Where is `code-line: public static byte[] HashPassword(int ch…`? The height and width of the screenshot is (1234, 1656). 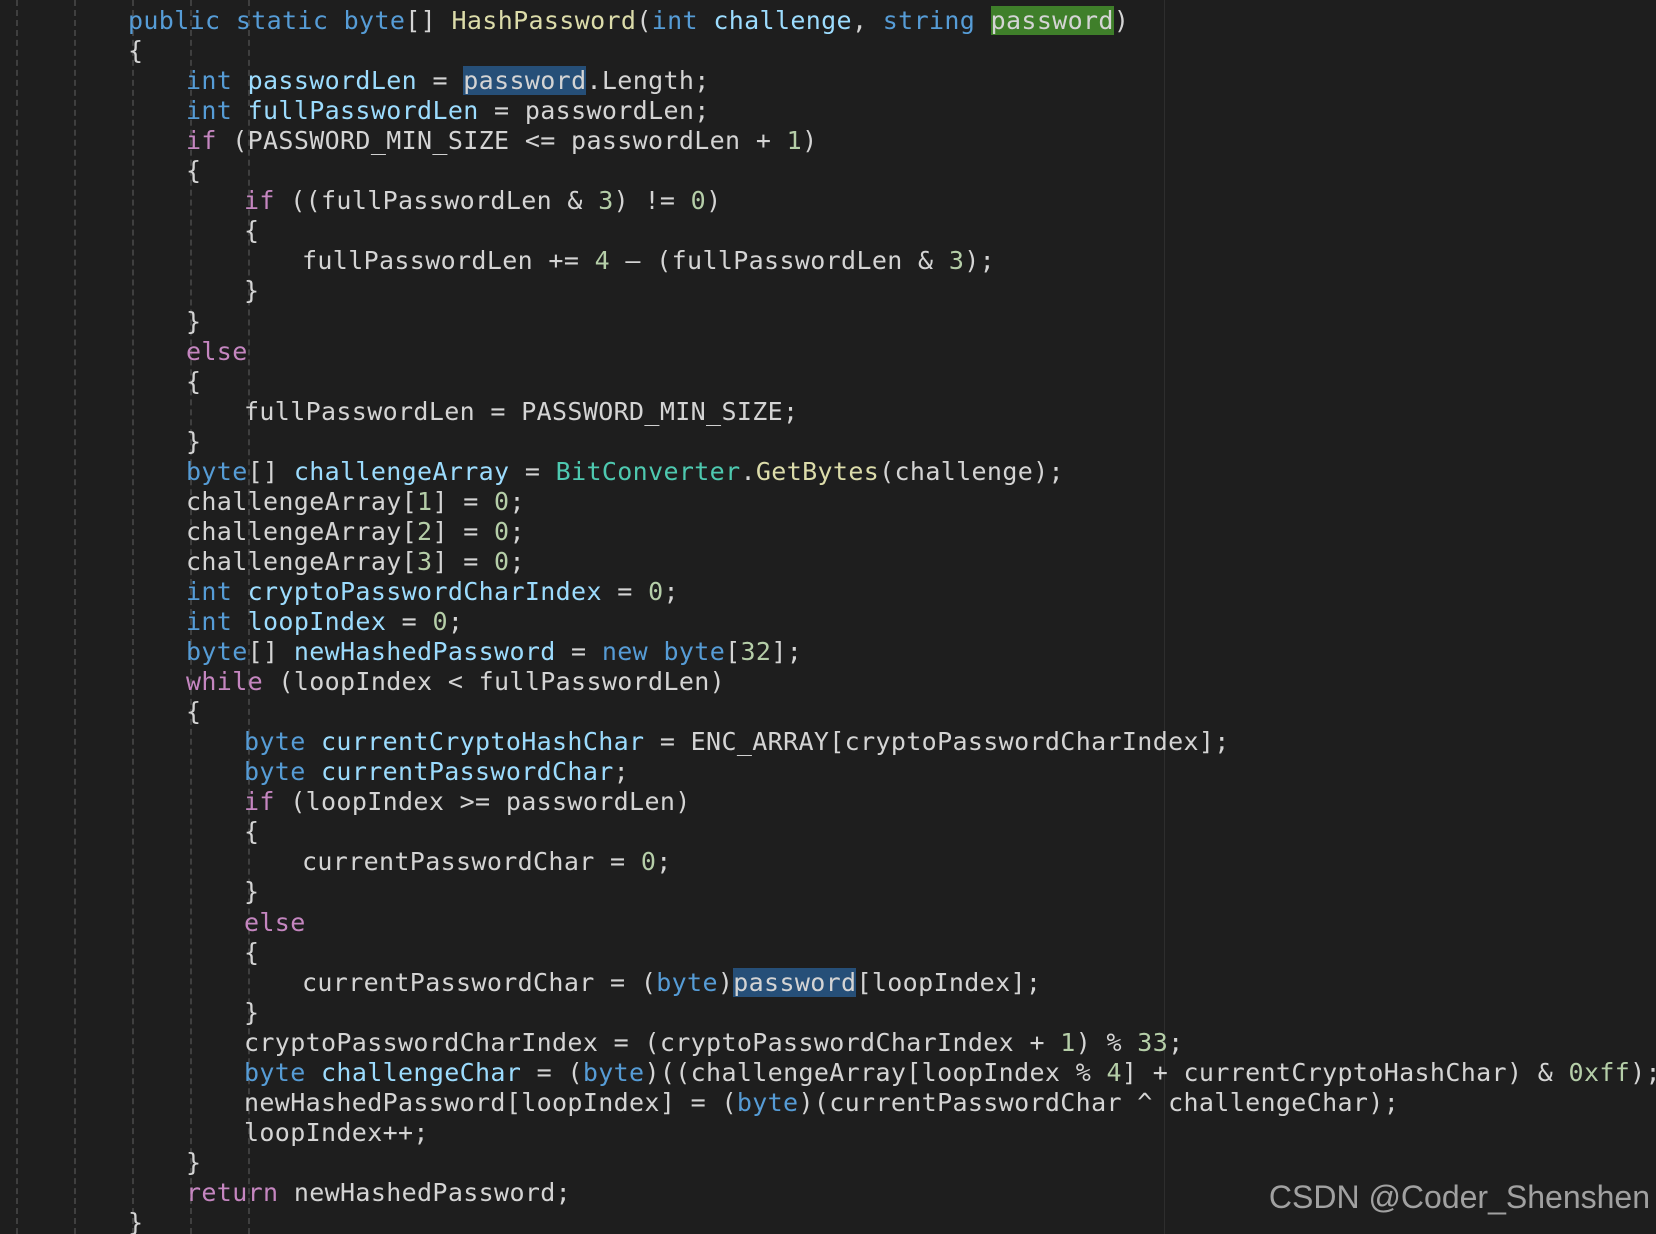 code-line: public static byte[] HashPassword(int ch… is located at coordinates (628, 21).